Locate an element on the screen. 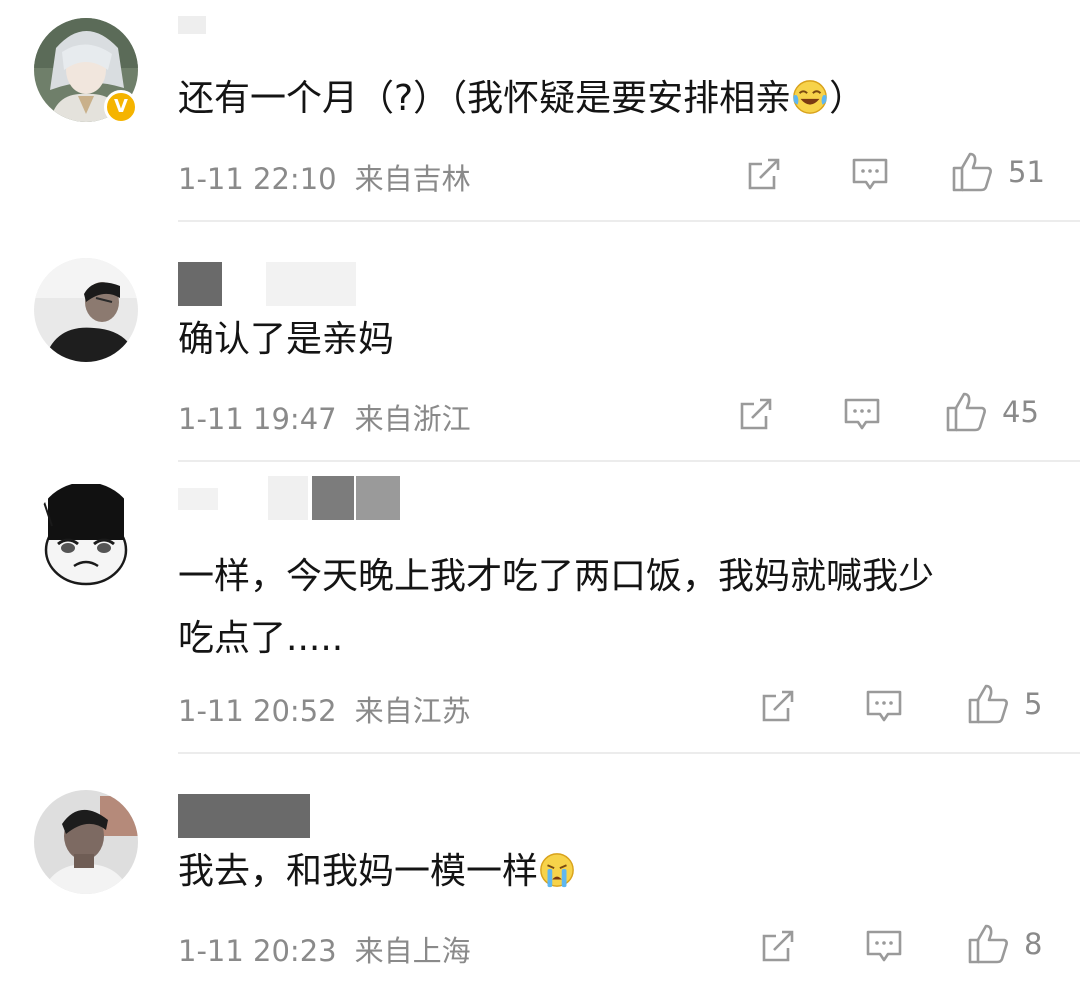 Image resolution: width=1080 pixels, height=1006 pixels. comment-text-line-1: 一样，今天晚上我才吃了两口饭，我妈就喊我少 is located at coordinates (556, 576).